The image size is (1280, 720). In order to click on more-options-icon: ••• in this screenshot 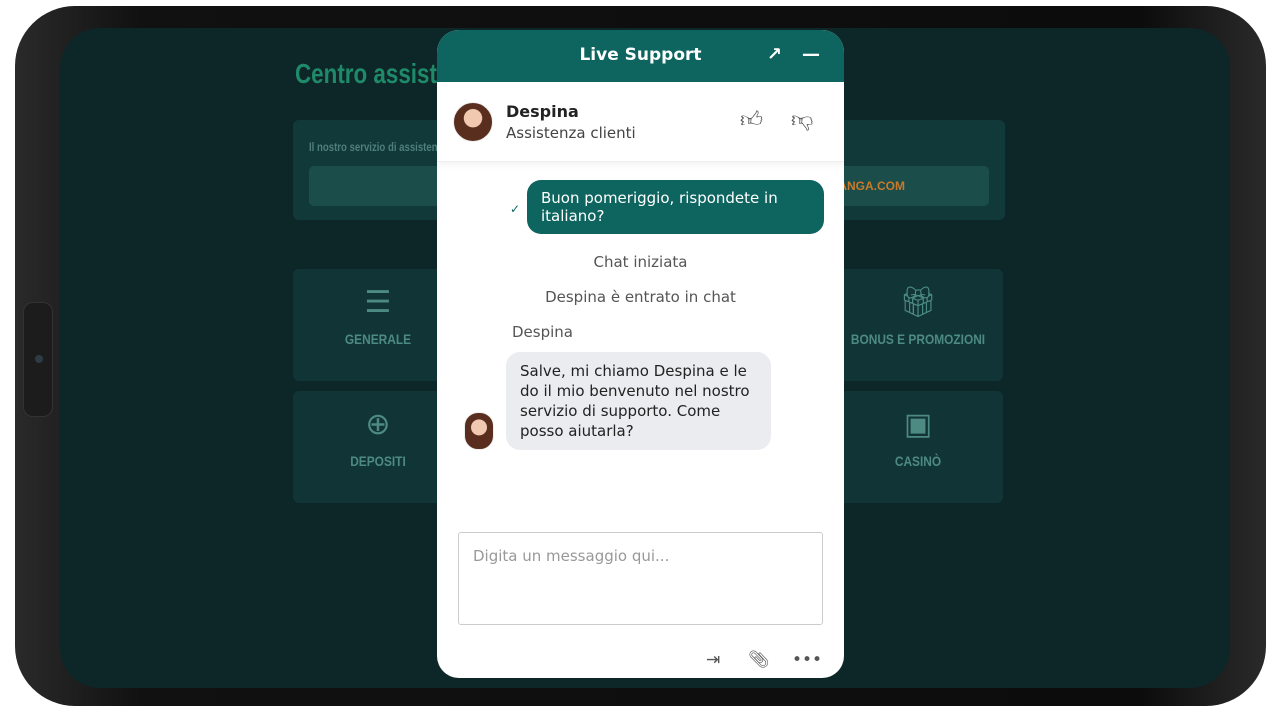, I will do `click(807, 660)`.